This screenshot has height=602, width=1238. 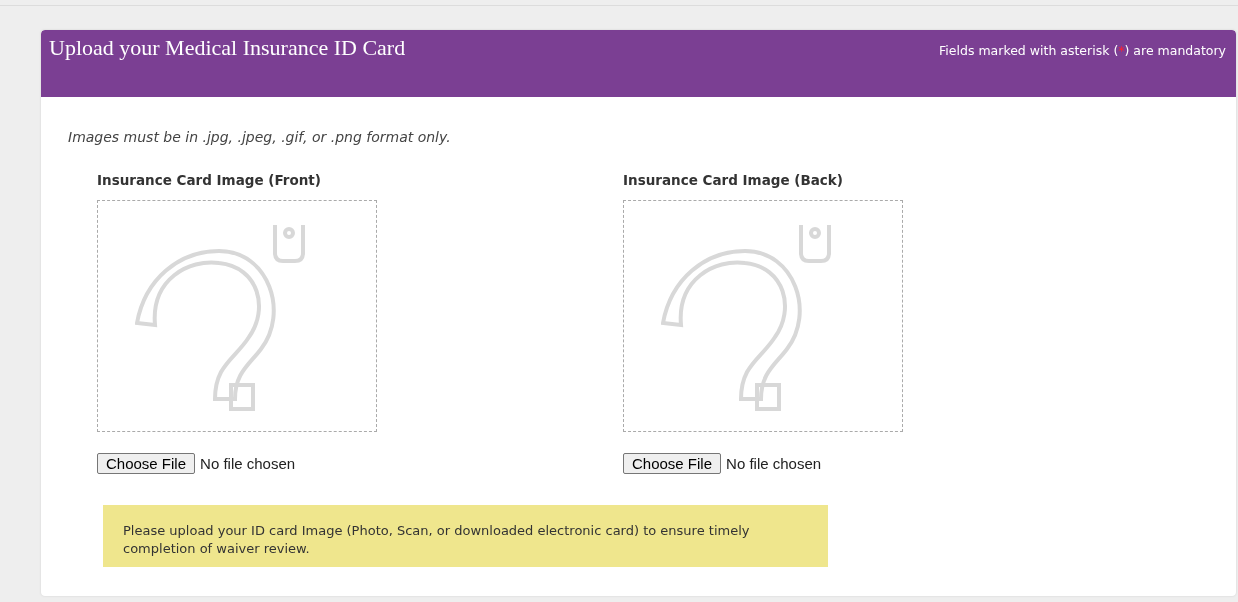 I want to click on mandatory-fields-note: Fields marked with asterisk (*) are mandatory, so click(x=1082, y=50).